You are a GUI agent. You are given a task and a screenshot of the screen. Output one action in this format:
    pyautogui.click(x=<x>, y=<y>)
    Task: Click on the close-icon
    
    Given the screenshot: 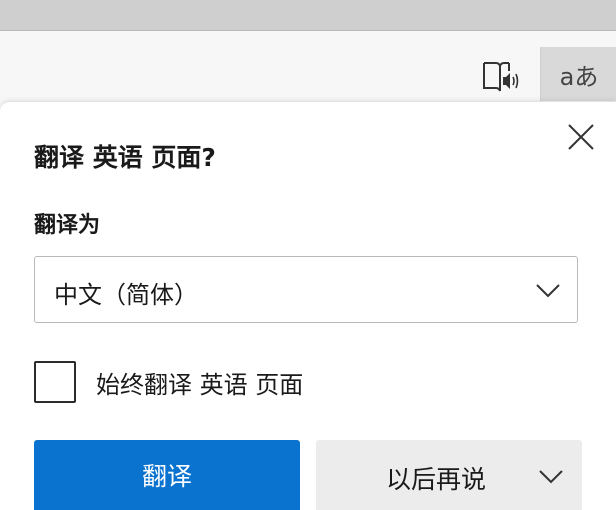 What is the action you would take?
    pyautogui.click(x=581, y=137)
    